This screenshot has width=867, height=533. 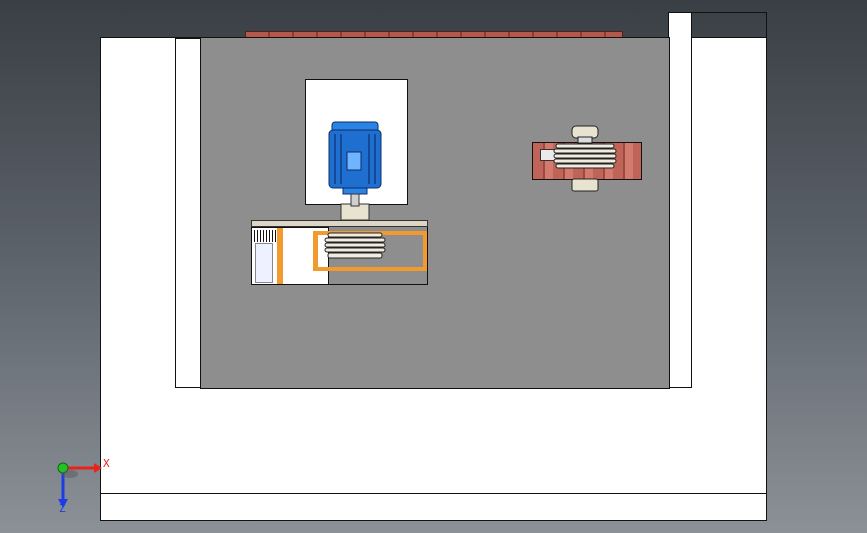 What do you see at coordinates (62, 508) in the screenshot?
I see `z-axis-label: Z` at bounding box center [62, 508].